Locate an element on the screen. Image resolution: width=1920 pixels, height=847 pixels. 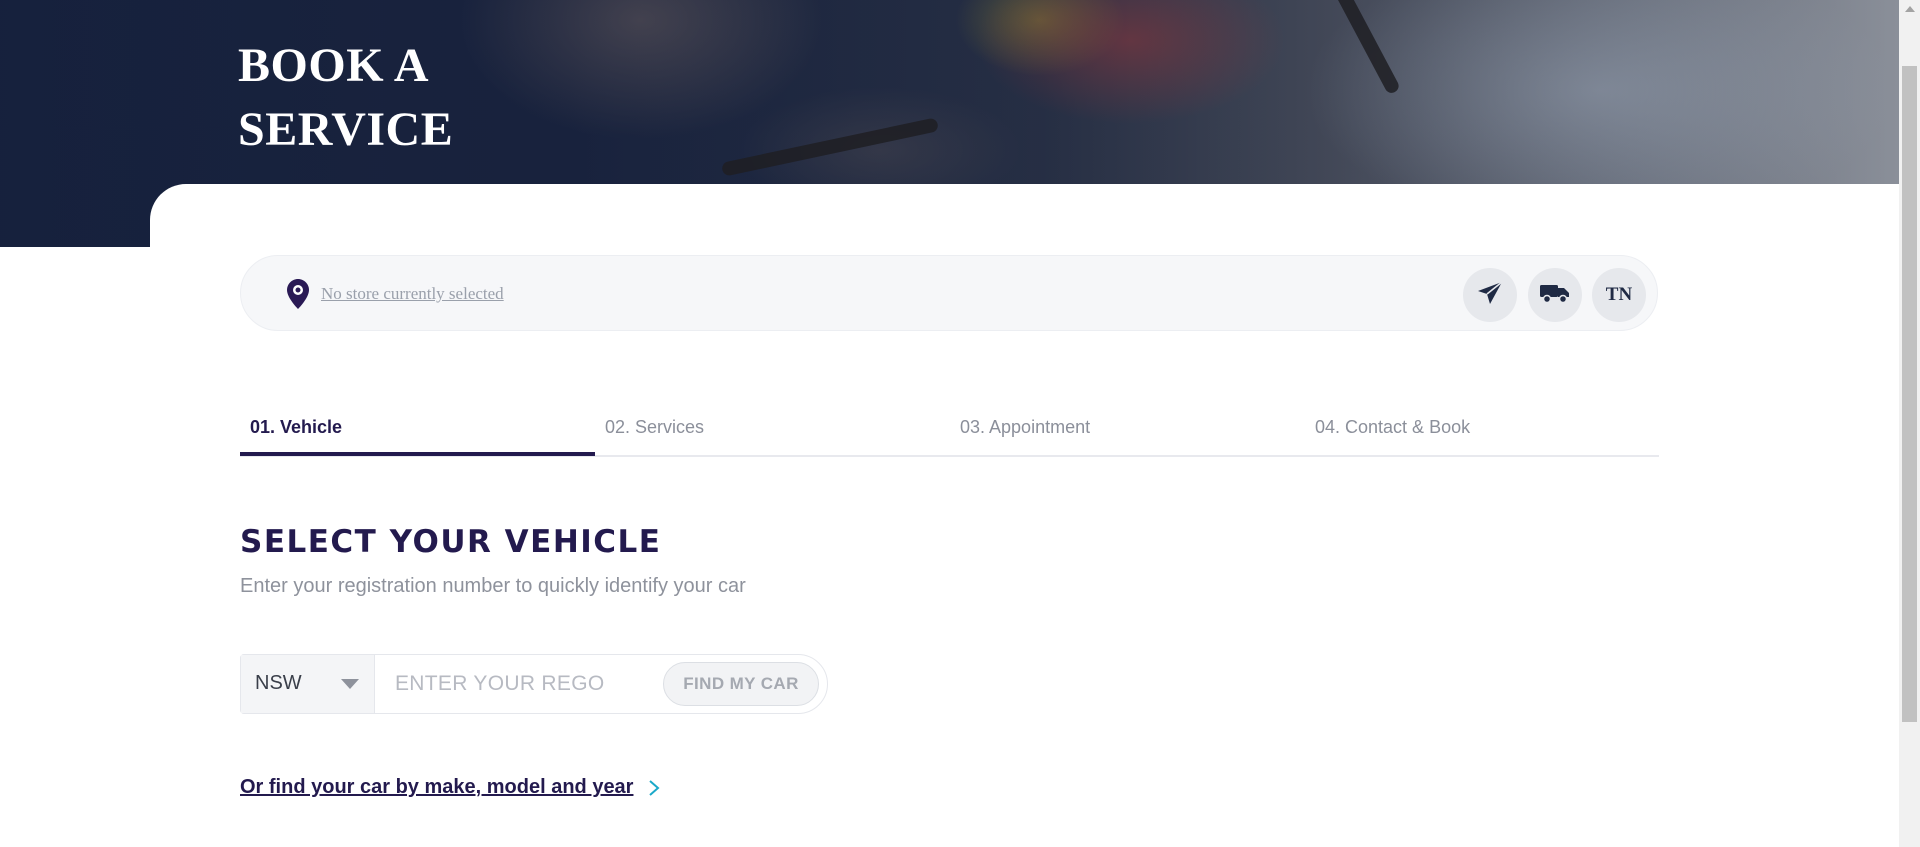
tab-contact-book: 04. Contact & Book is located at coordinates (1482, 431).